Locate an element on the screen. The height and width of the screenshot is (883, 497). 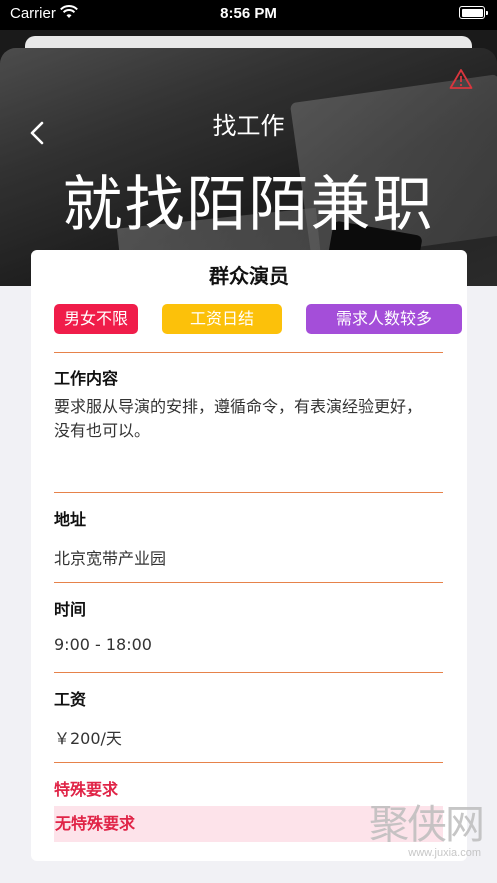
salary-label: 工资 is located at coordinates (70, 699).